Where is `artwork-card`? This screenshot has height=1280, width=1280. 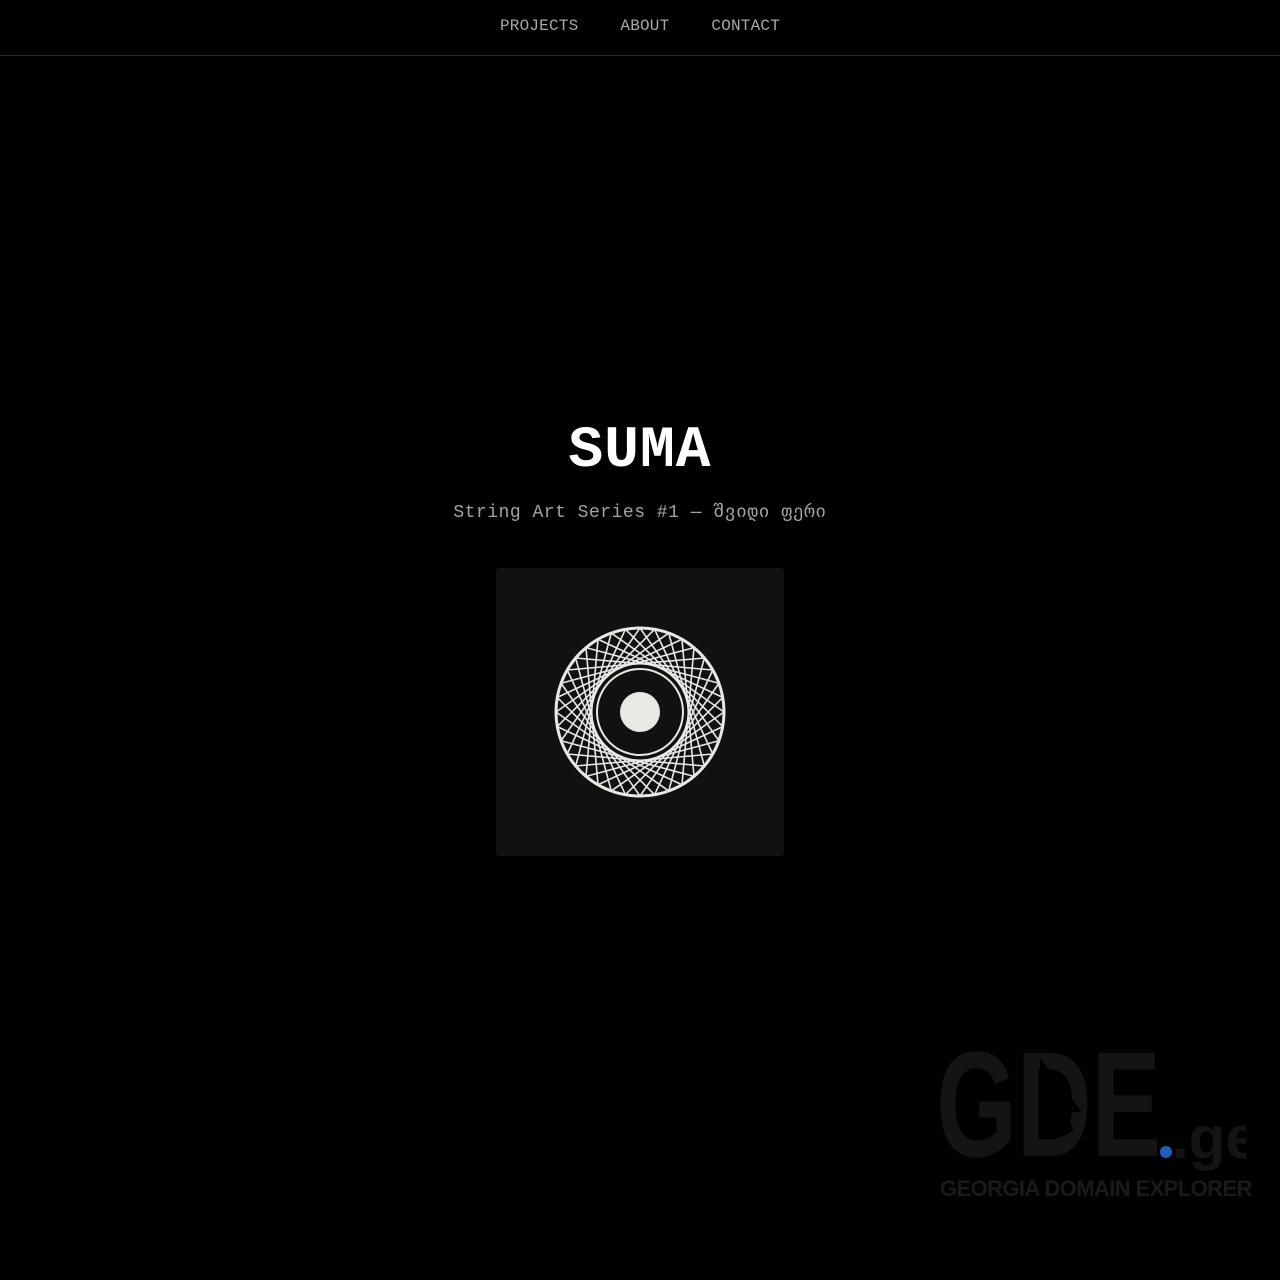
artwork-card is located at coordinates (640, 712).